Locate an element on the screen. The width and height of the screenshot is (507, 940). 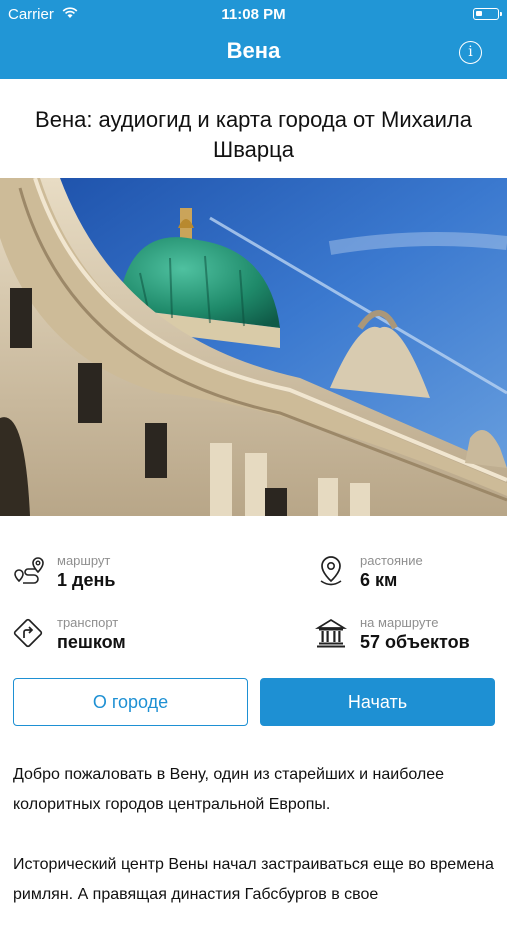
museum-icon is located at coordinates (331, 633).